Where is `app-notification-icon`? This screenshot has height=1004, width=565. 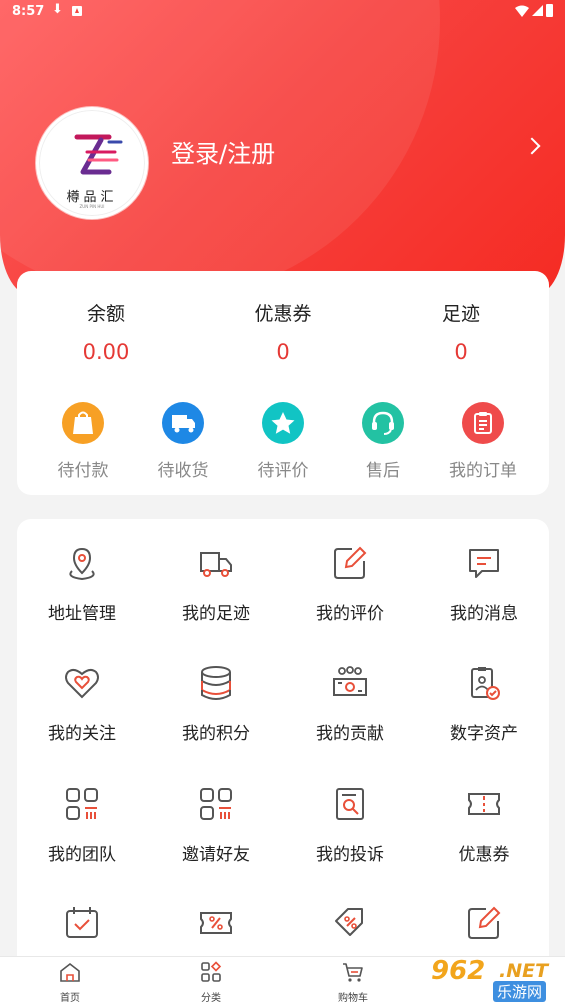 app-notification-icon is located at coordinates (77, 11).